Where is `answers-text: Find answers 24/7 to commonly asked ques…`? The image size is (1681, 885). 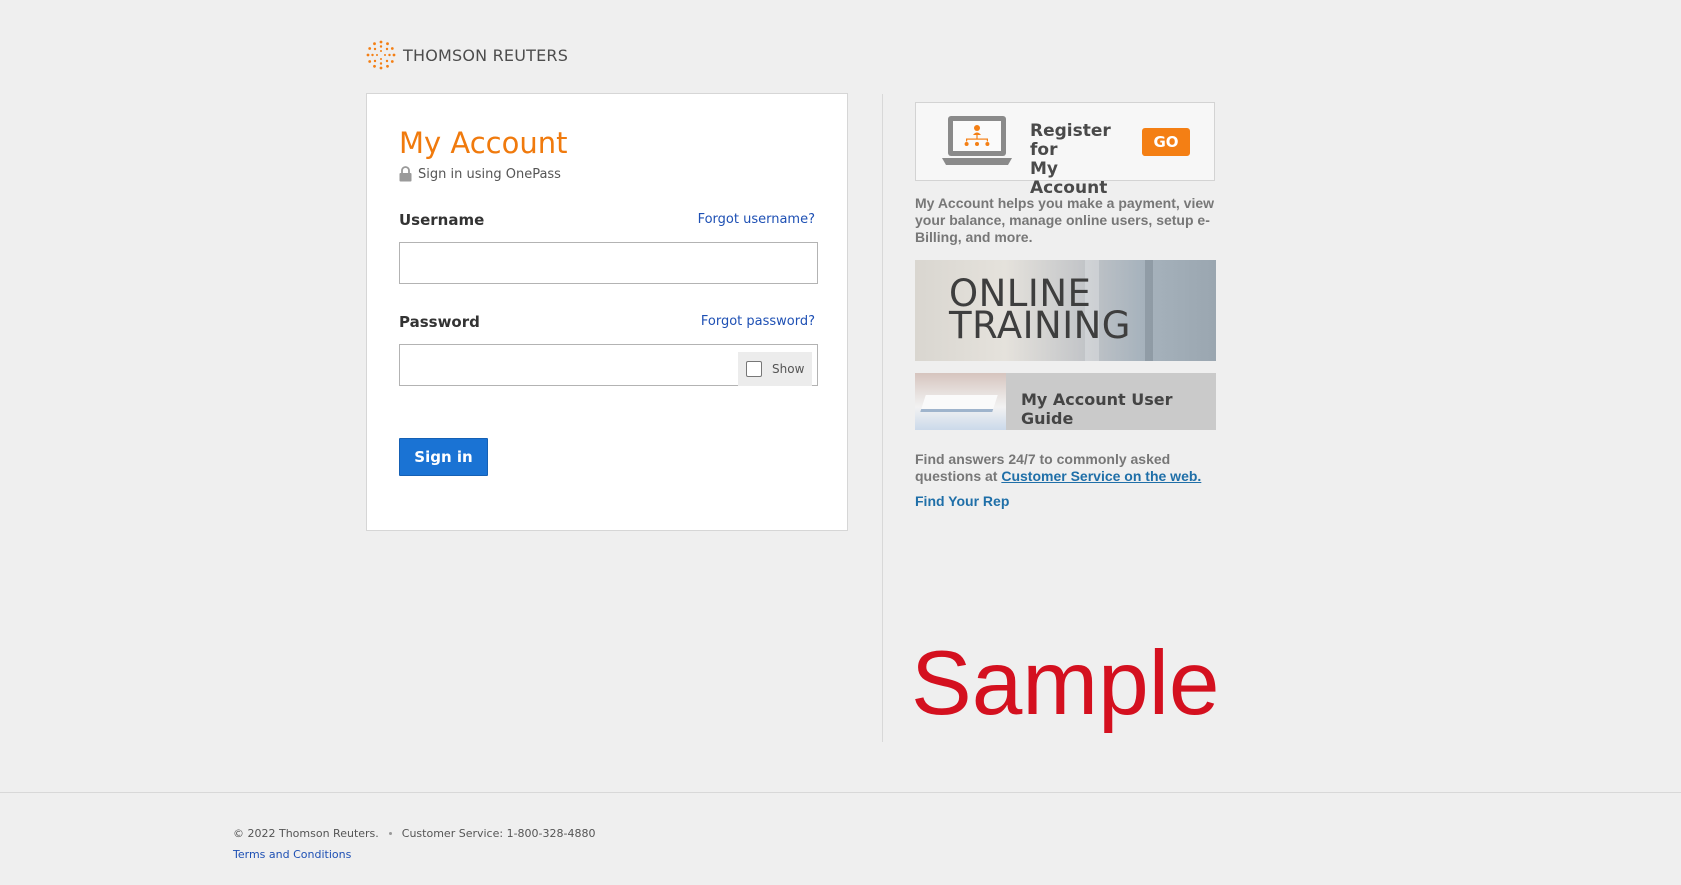 answers-text: Find answers 24/7 to commonly asked ques… is located at coordinates (1065, 468).